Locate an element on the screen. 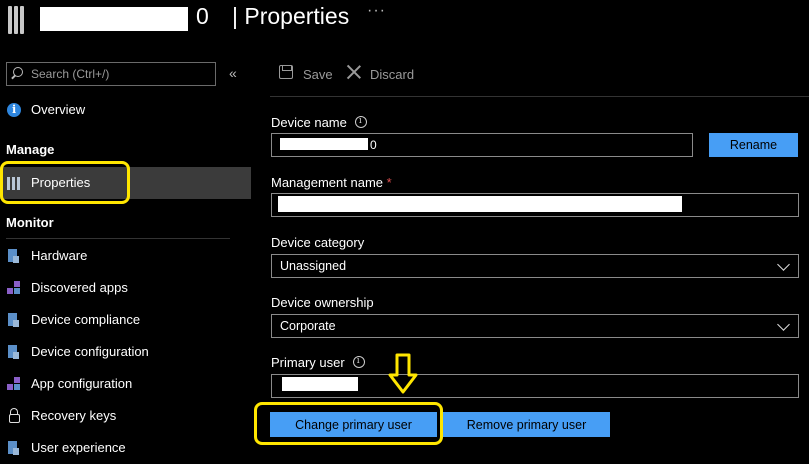  section-heading-monitor: Monitor is located at coordinates (30, 222).